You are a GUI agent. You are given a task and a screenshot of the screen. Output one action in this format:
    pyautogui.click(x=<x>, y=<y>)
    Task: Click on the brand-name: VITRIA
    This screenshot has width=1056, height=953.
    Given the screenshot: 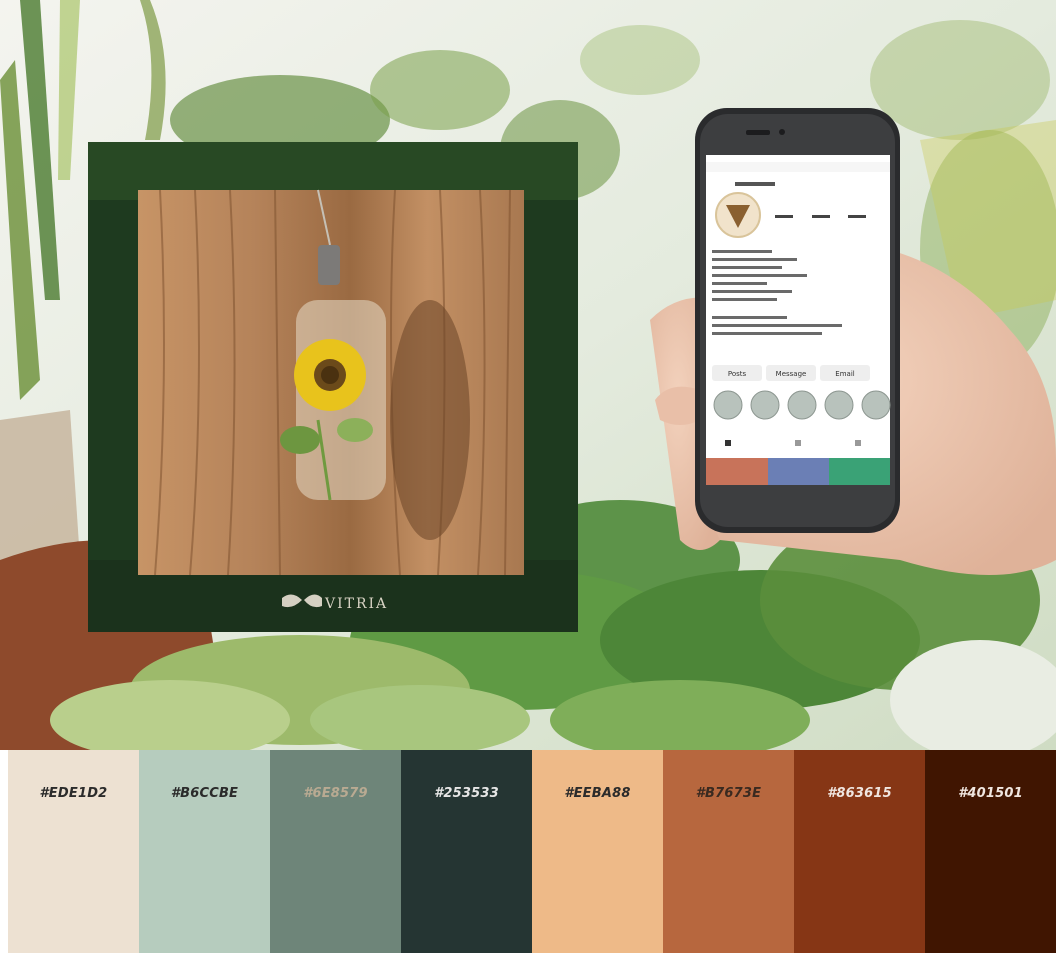 What is the action you would take?
    pyautogui.click(x=356, y=604)
    